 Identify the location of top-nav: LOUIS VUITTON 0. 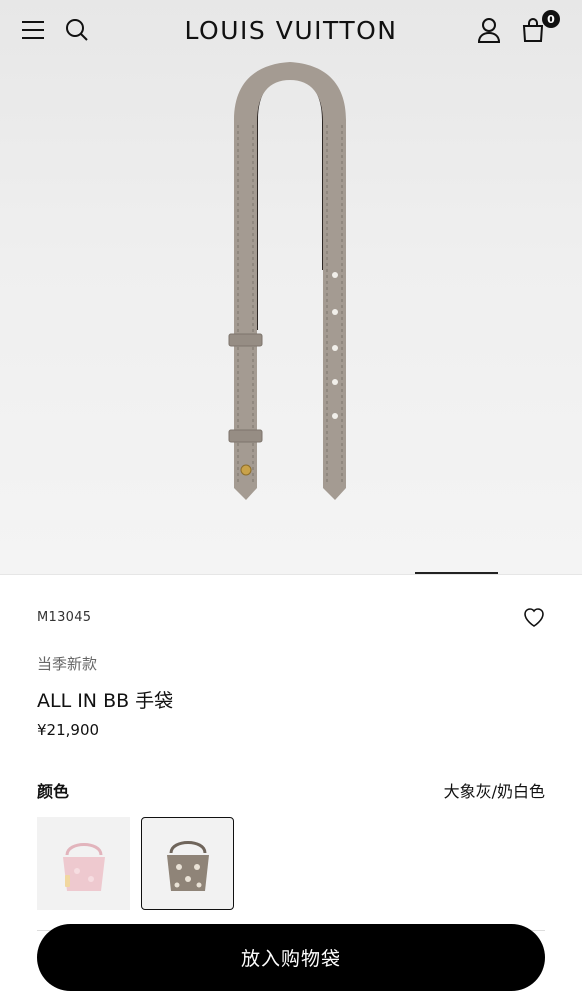
(291, 31).